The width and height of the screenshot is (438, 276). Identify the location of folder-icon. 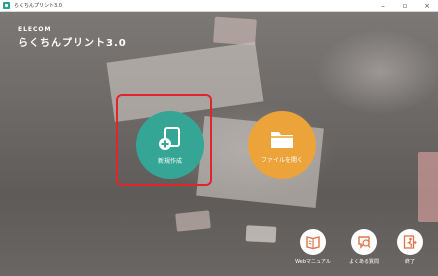
(282, 139).